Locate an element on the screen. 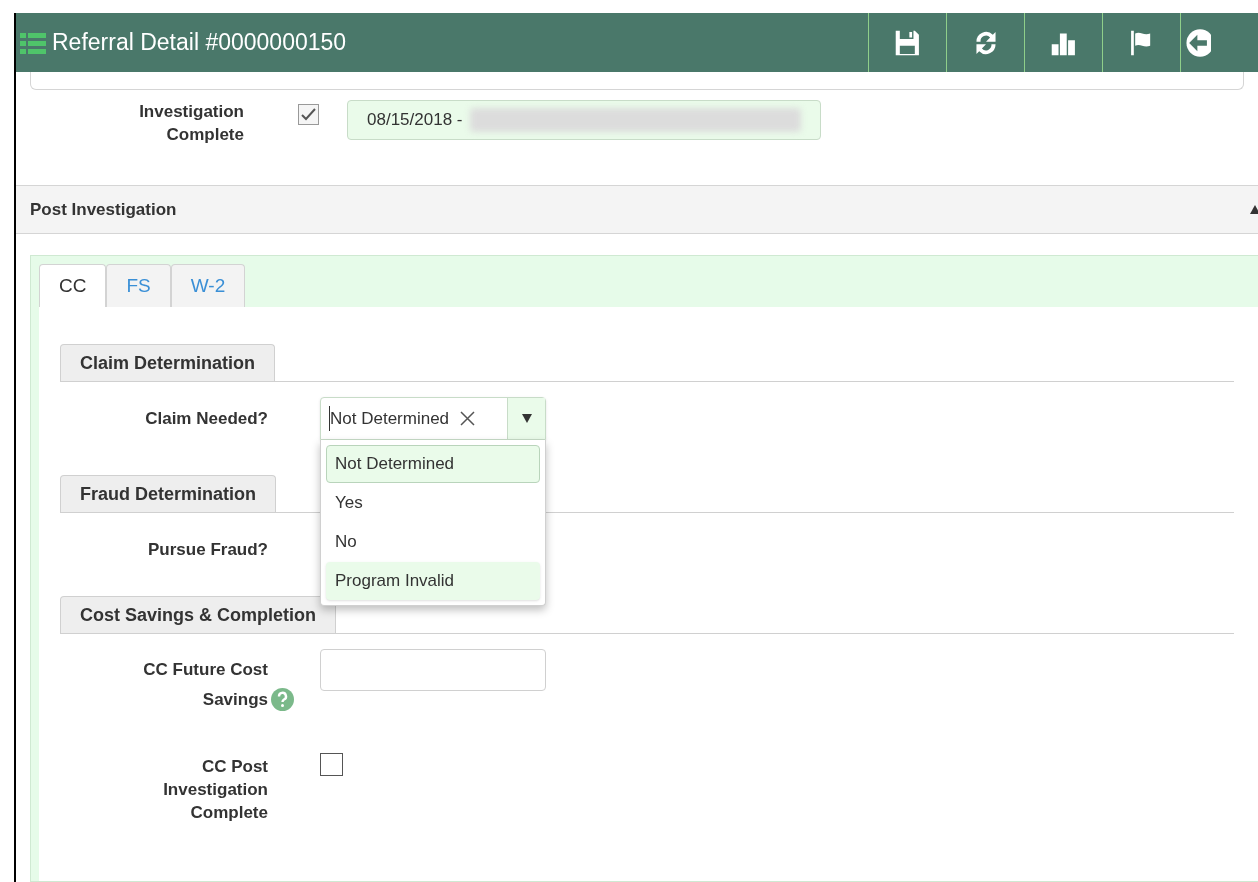 This screenshot has width=1258, height=882. dropdown-option: Not Determined is located at coordinates (433, 464).